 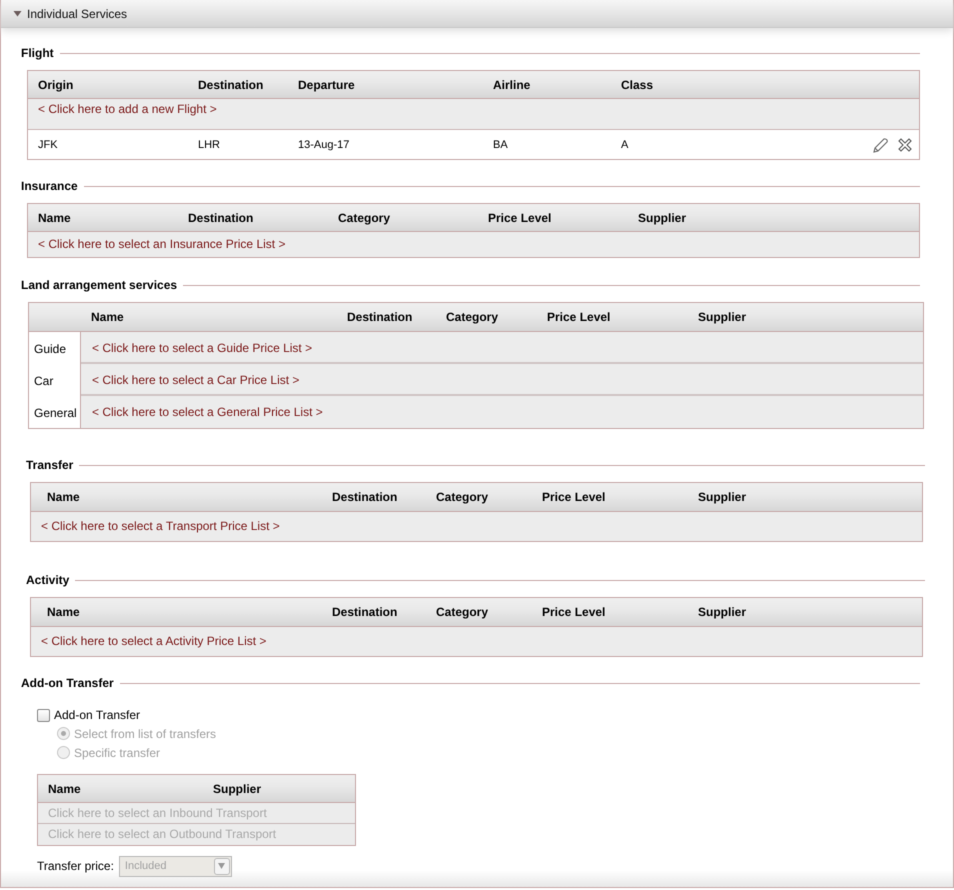 What do you see at coordinates (196, 380) in the screenshot?
I see `select-link: < Click here to select a Car Price List >` at bounding box center [196, 380].